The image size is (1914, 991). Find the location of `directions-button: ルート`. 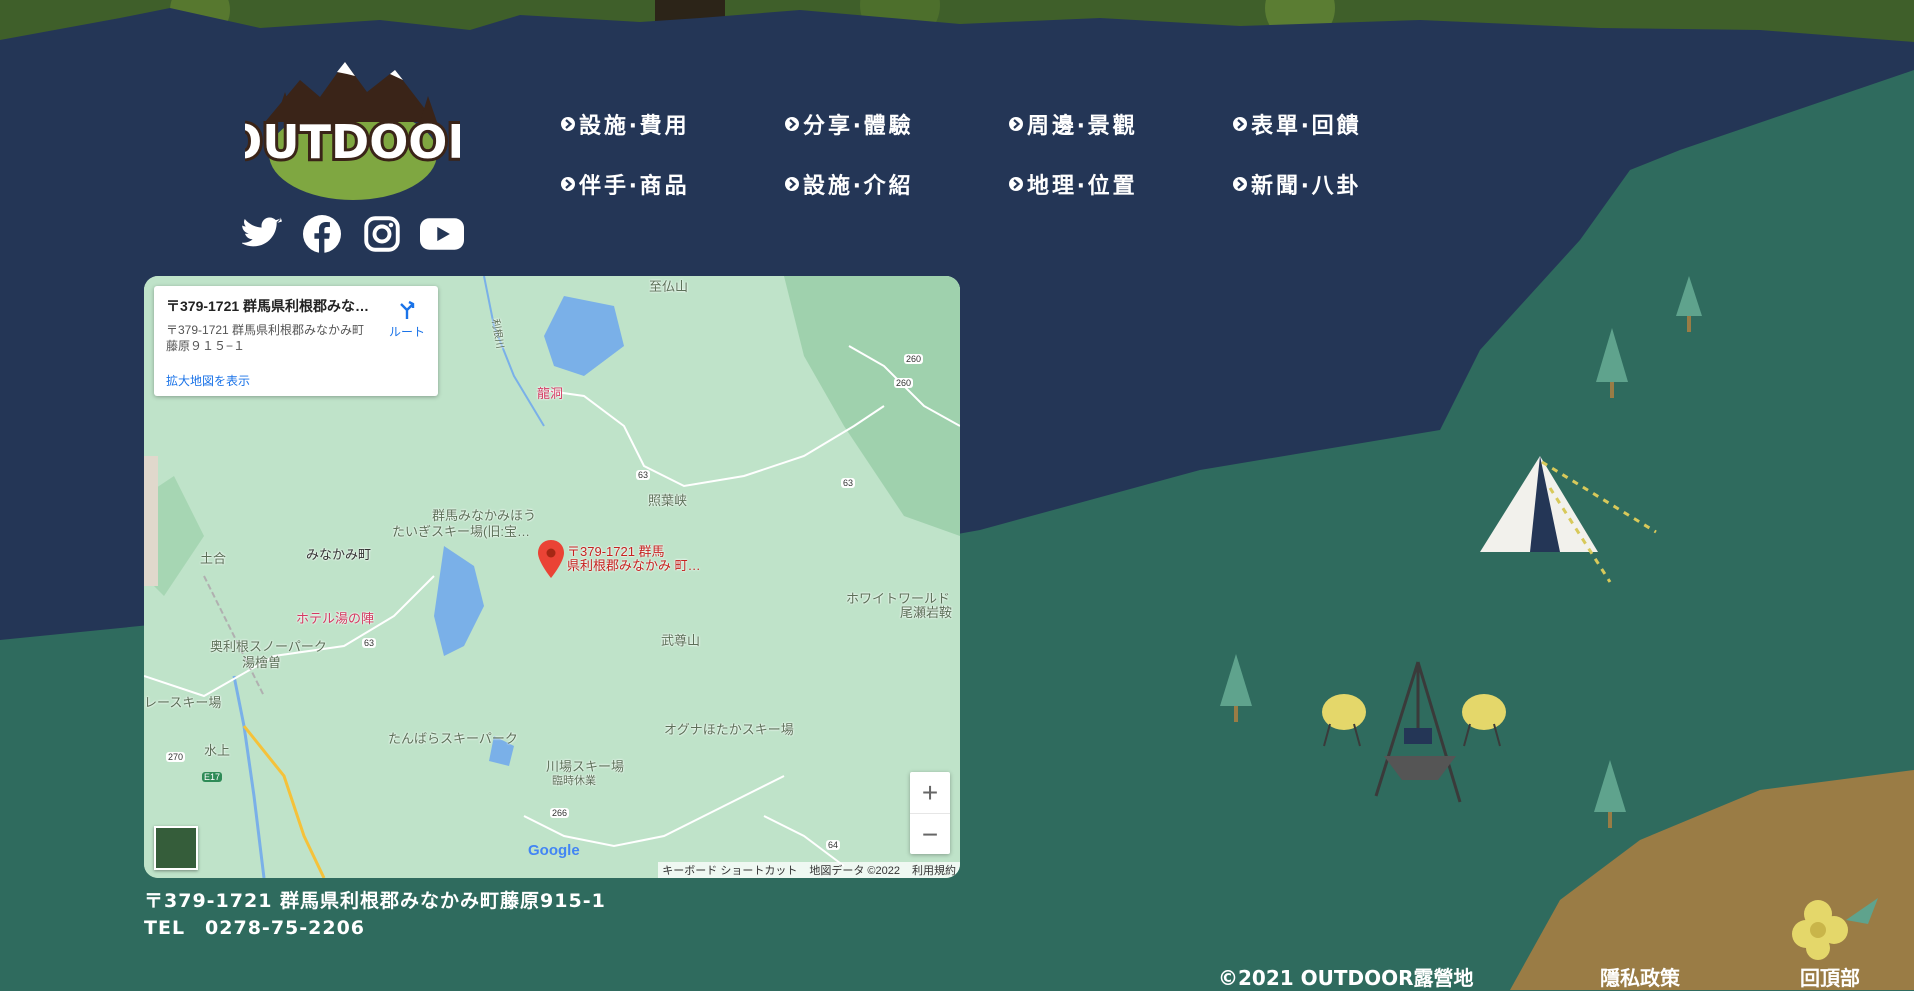

directions-button: ルート is located at coordinates (407, 319).